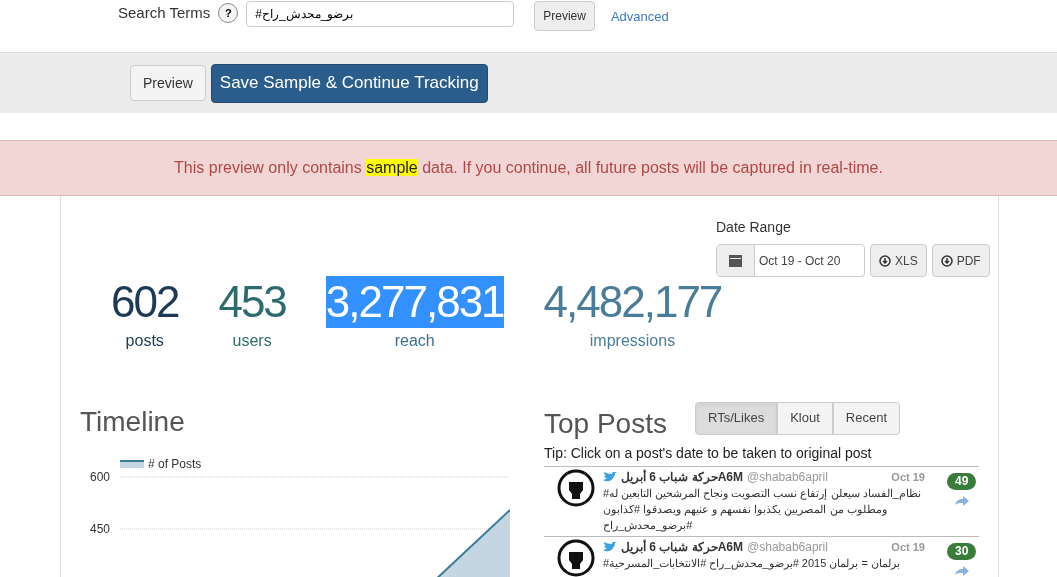 This screenshot has height=577, width=1057. I want to click on y-tick-label: 450, so click(99, 529).